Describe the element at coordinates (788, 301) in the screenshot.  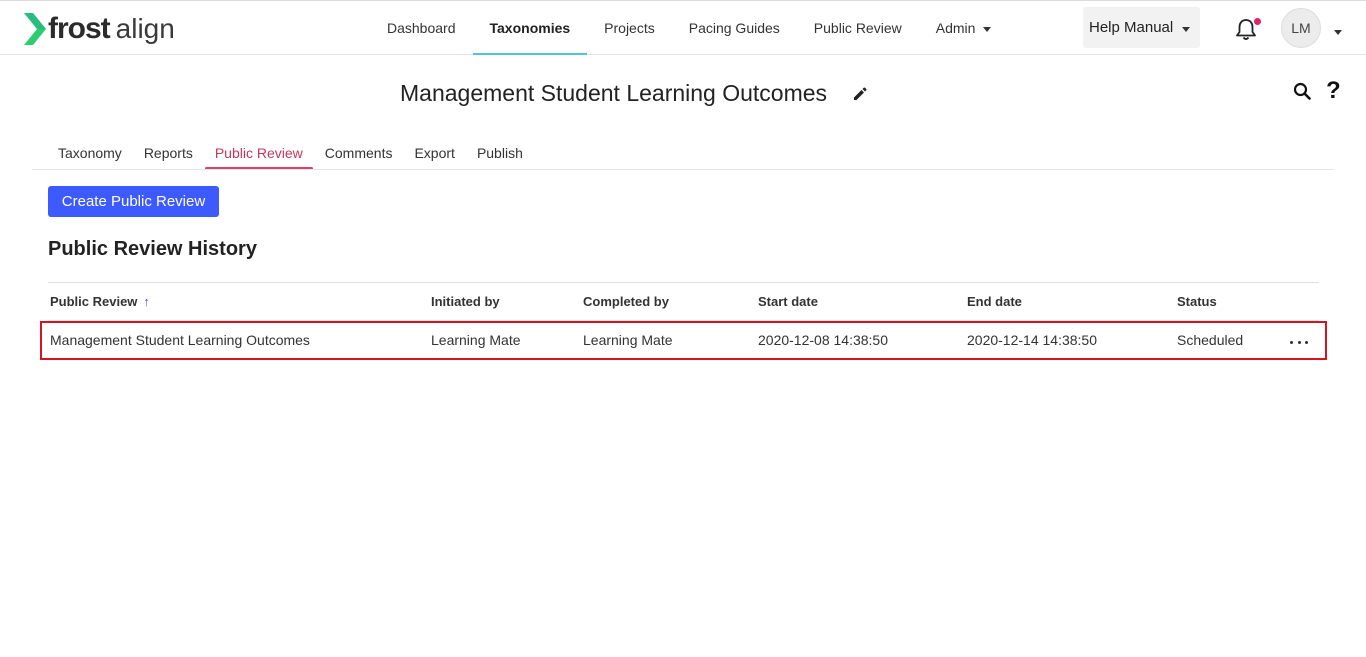
I see `column-header-start-date: Start date` at that location.